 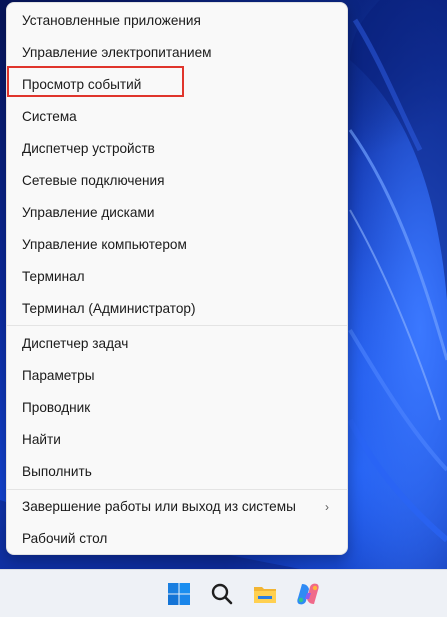 What do you see at coordinates (177, 539) in the screenshot?
I see `menu-item-desktop: Рабочий стол` at bounding box center [177, 539].